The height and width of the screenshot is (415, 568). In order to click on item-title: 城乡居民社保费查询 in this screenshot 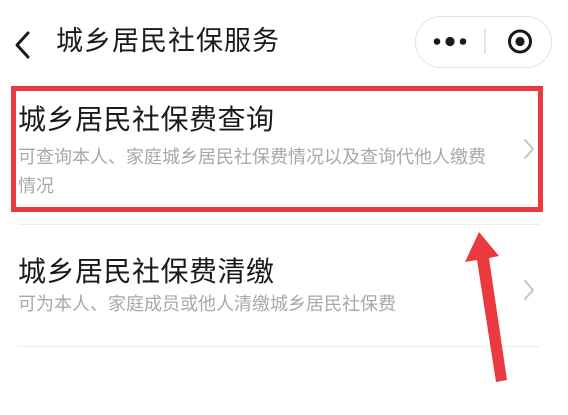, I will do `click(146, 119)`.